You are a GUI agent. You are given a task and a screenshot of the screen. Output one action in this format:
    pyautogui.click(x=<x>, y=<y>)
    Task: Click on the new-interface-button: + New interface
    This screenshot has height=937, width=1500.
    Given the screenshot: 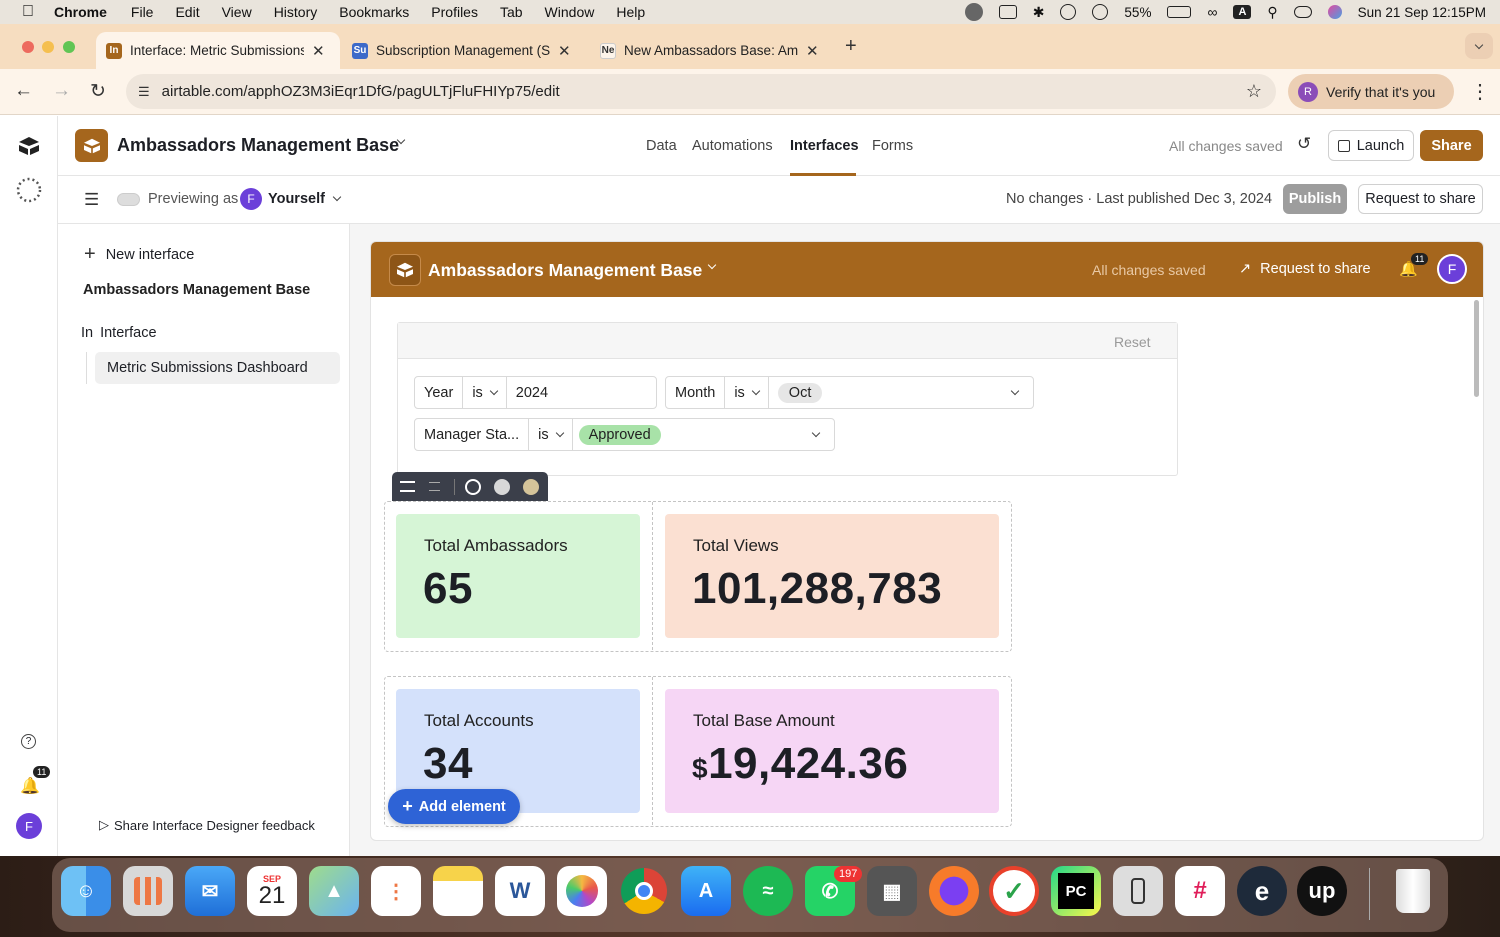 What is the action you would take?
    pyautogui.click(x=139, y=254)
    